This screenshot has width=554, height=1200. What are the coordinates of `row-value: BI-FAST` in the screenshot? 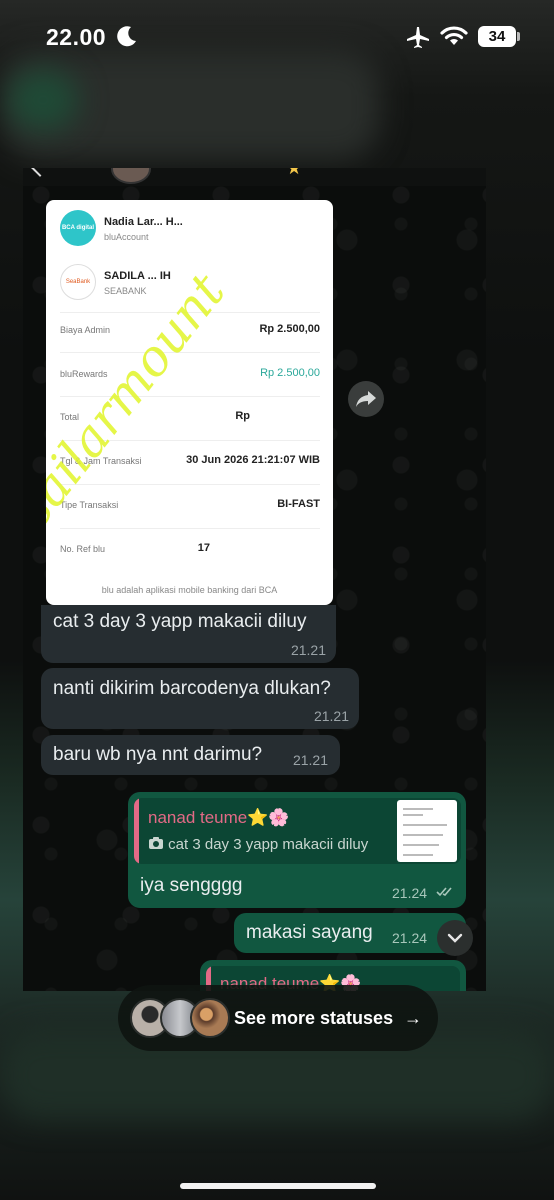 It's located at (298, 504).